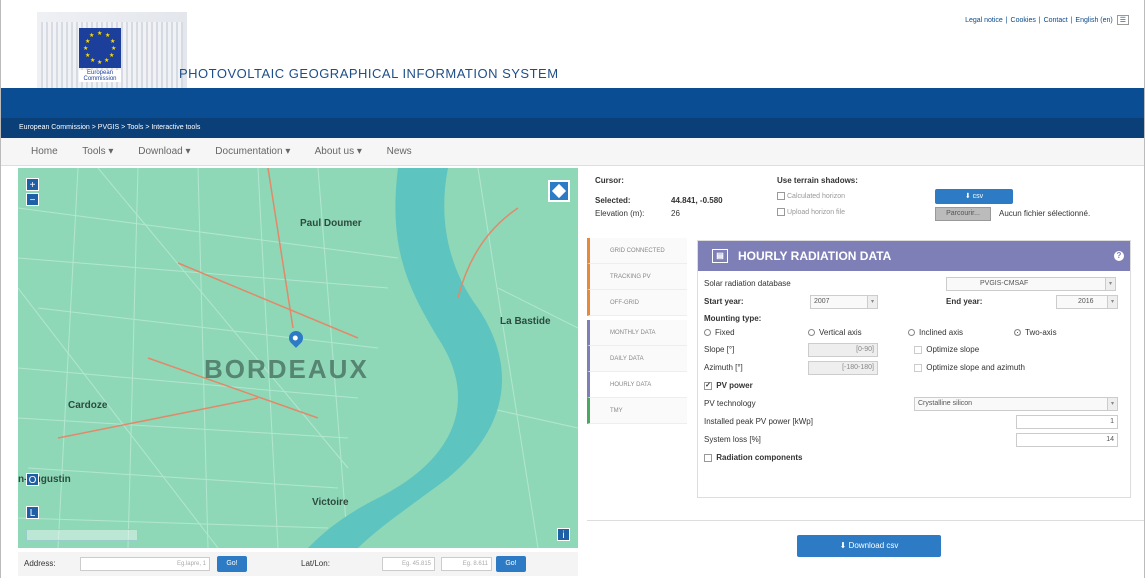  I want to click on pv-technology-select: Crystalline silicon ▾, so click(1016, 404).